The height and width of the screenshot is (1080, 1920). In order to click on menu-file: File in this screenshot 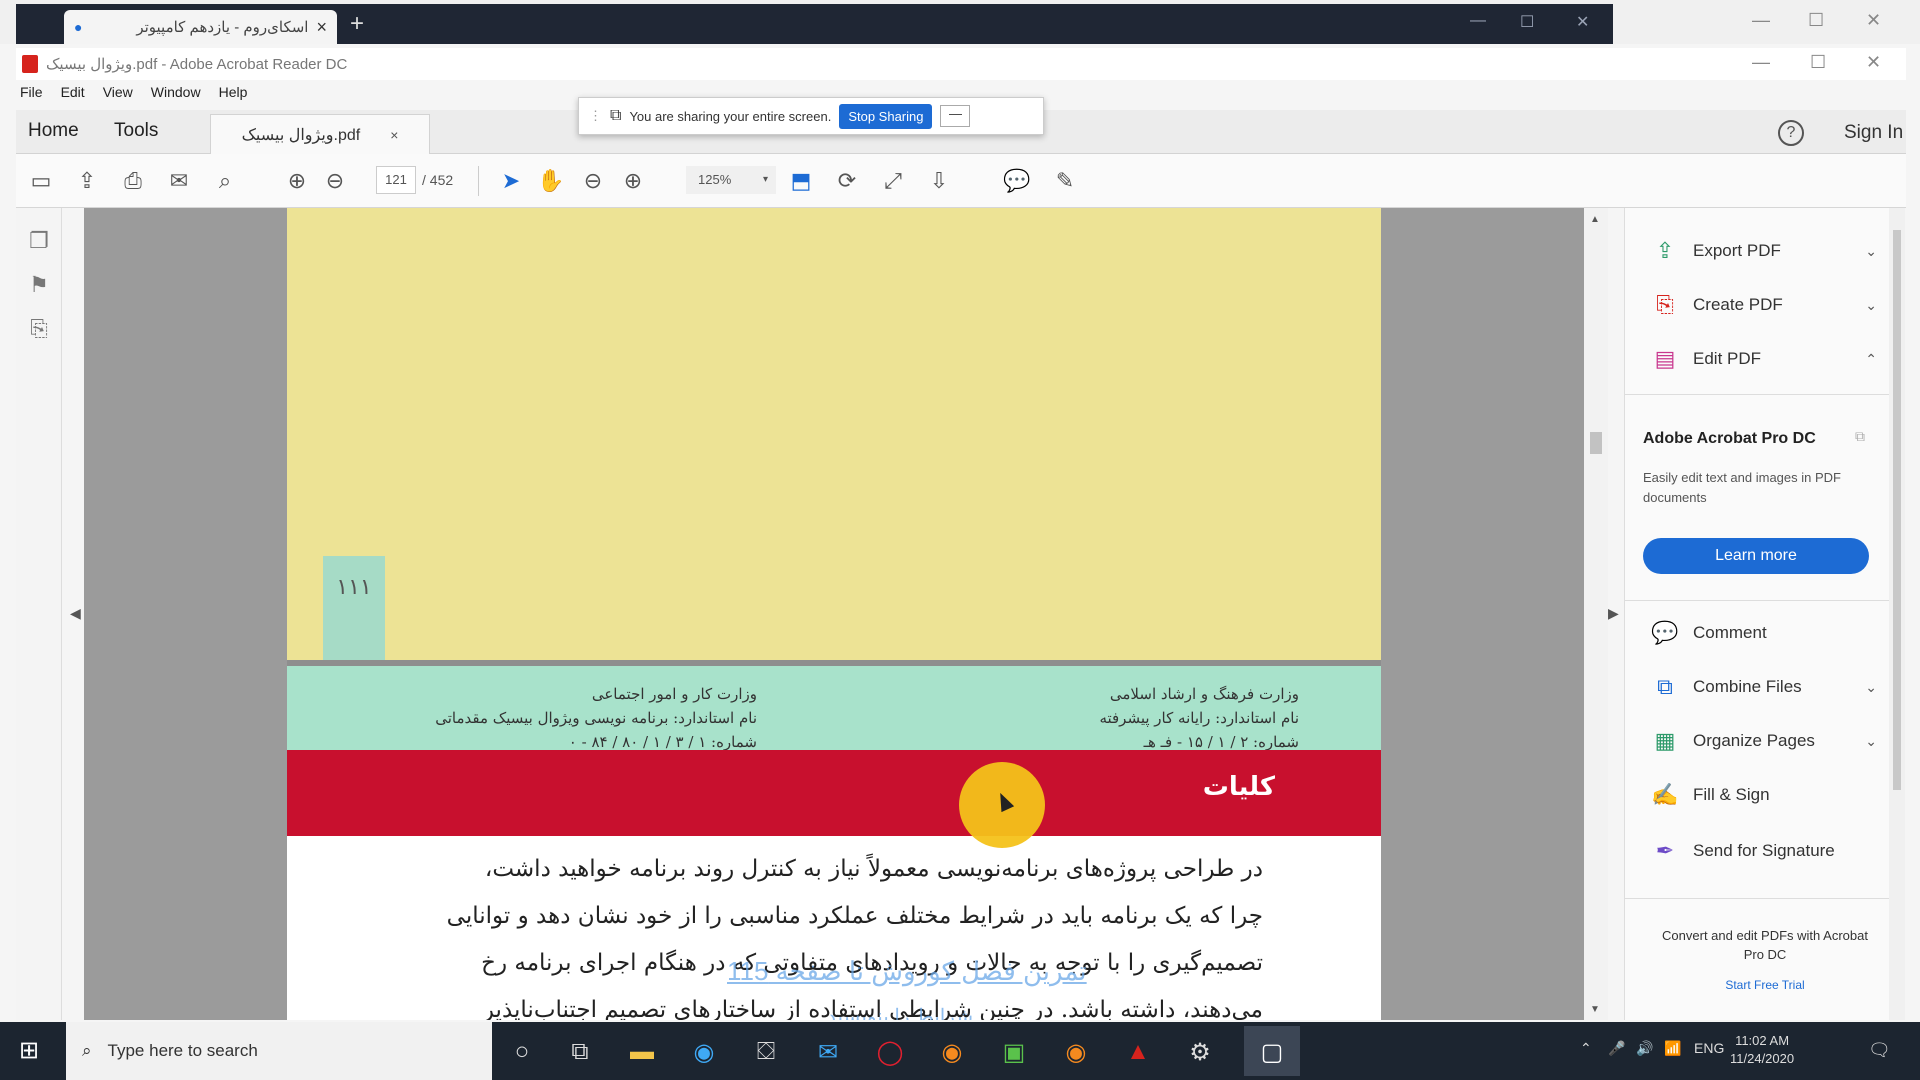, I will do `click(31, 95)`.